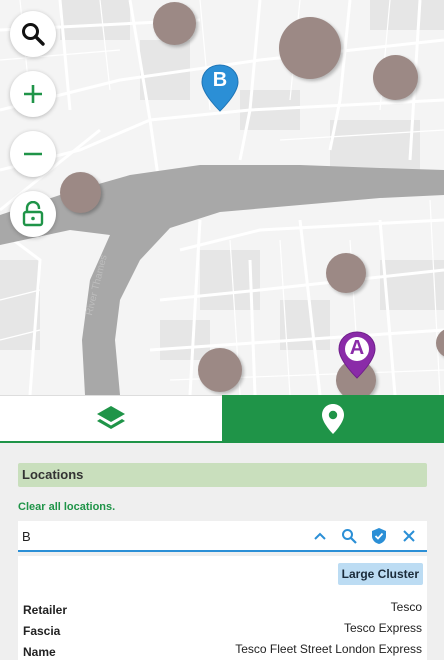  I want to click on marker-b: B, so click(220, 88).